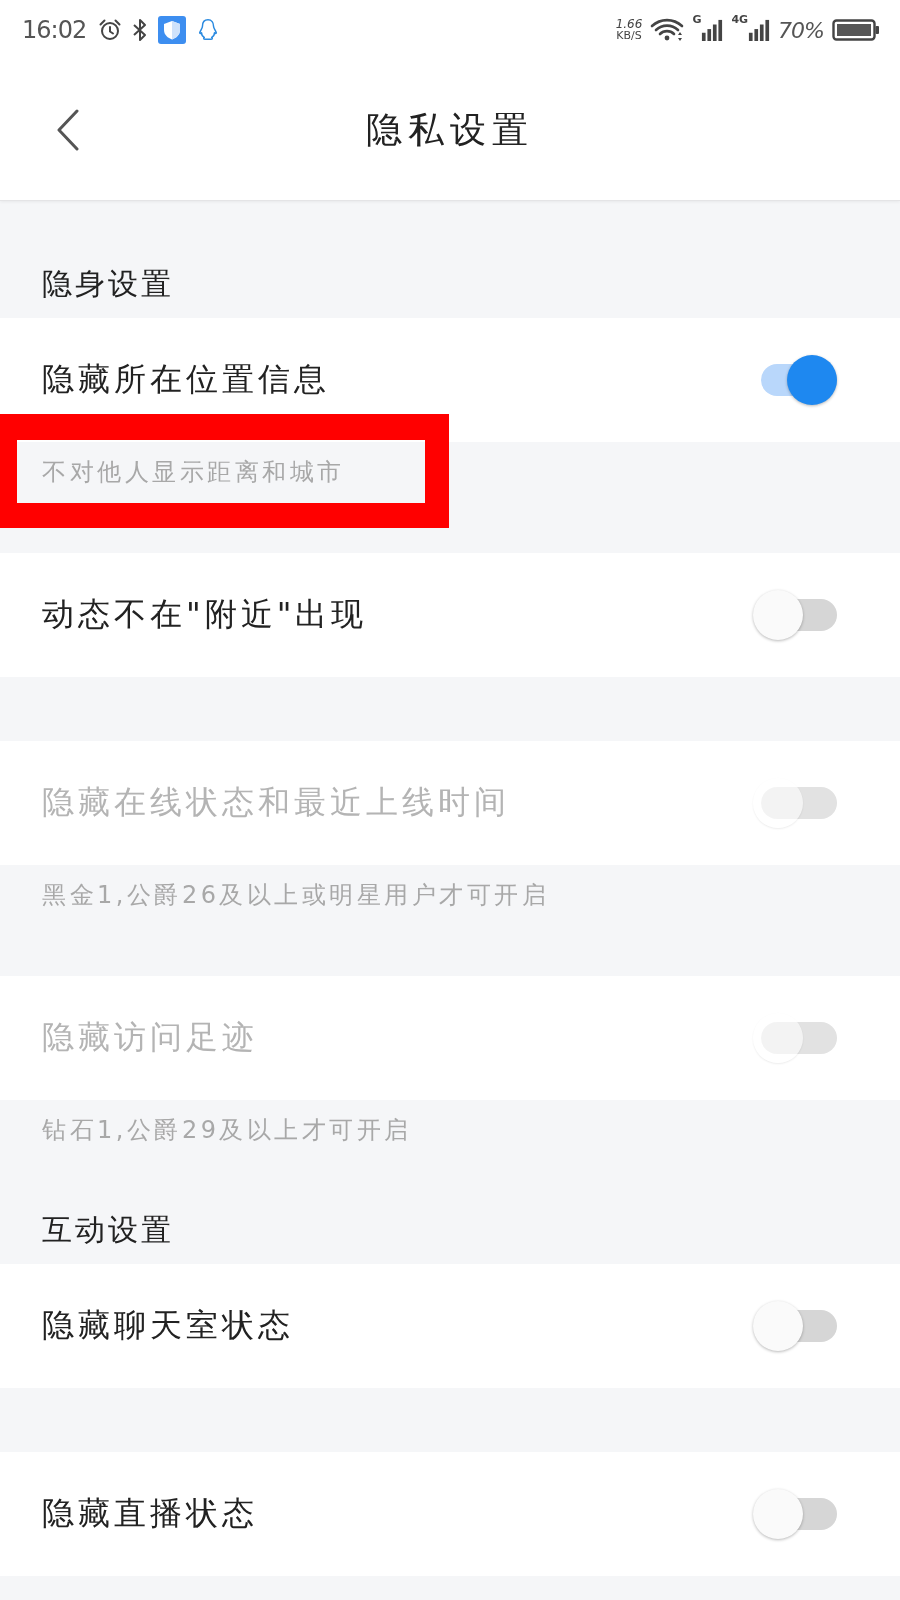  Describe the element at coordinates (168, 1325) in the screenshot. I see `setting-label: 隐藏聊天室状态` at that location.